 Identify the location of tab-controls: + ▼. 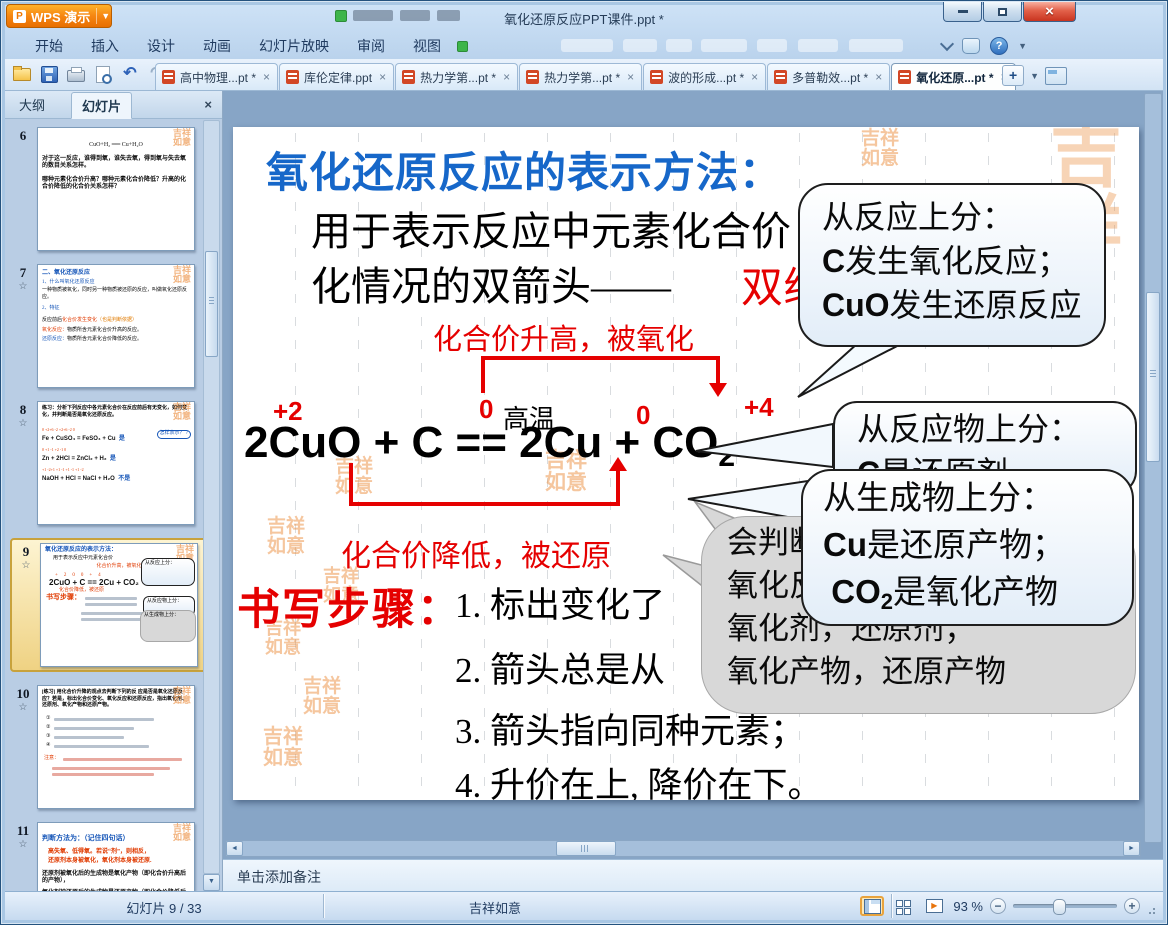
(1034, 75).